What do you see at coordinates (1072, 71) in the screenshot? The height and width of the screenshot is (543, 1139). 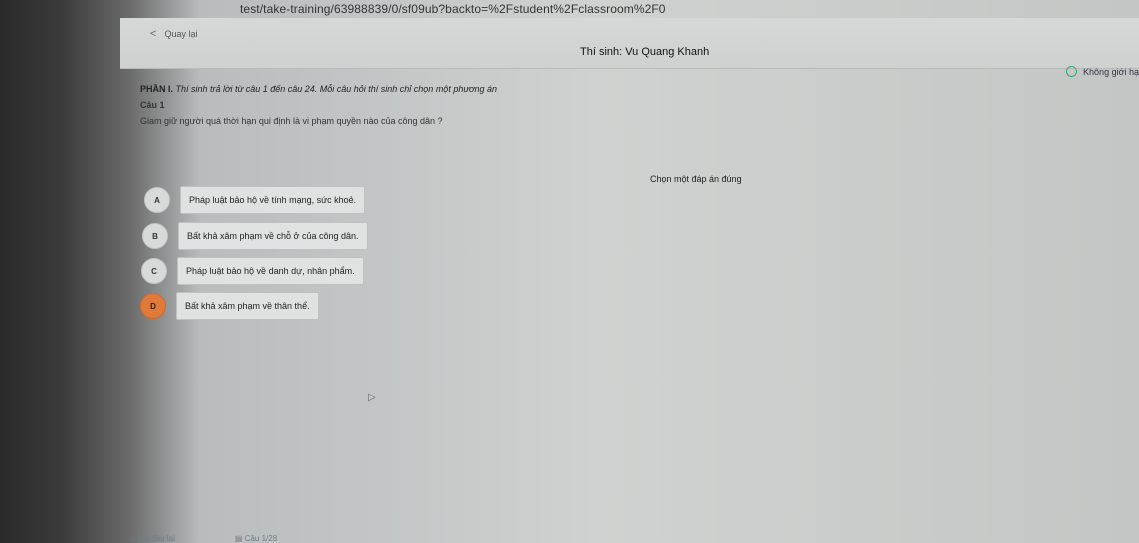 I see `clock-icon` at bounding box center [1072, 71].